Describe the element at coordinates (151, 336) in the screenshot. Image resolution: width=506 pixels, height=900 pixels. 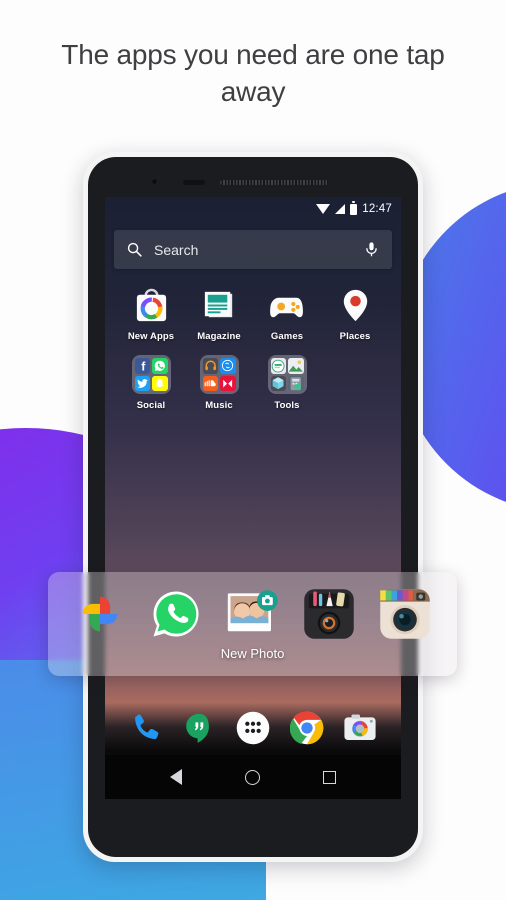
I see `app-label: New Apps` at that location.